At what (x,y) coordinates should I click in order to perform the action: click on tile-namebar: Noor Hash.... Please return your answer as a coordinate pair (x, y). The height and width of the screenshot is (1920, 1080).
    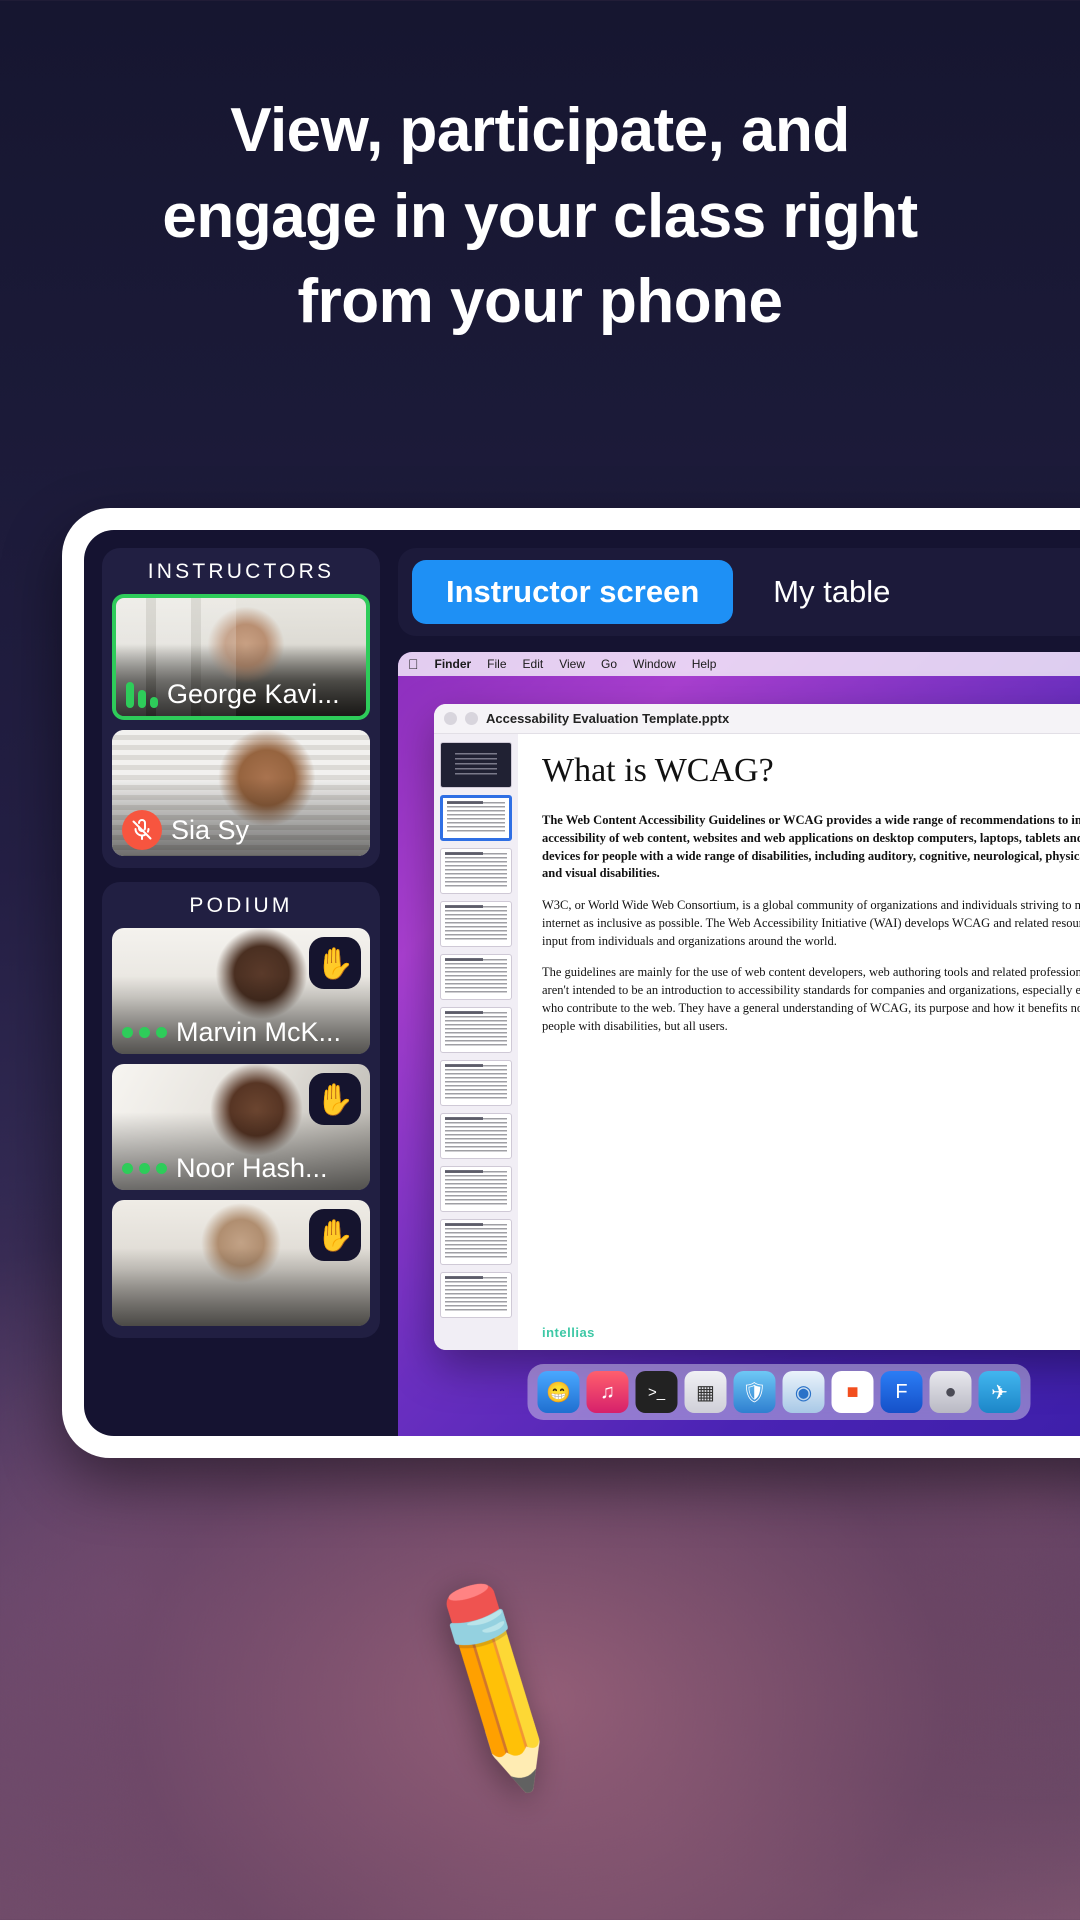
    Looking at the image, I should click on (241, 1168).